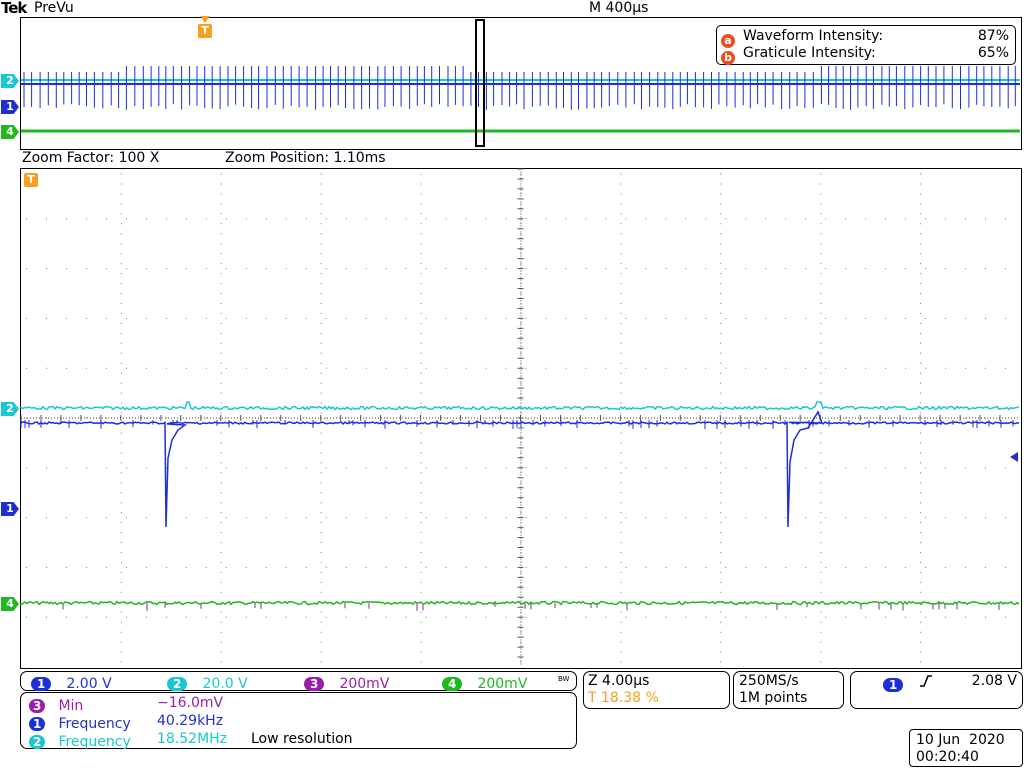  Describe the element at coordinates (205, 19) in the screenshot. I see `trigger-arrow-icon` at that location.